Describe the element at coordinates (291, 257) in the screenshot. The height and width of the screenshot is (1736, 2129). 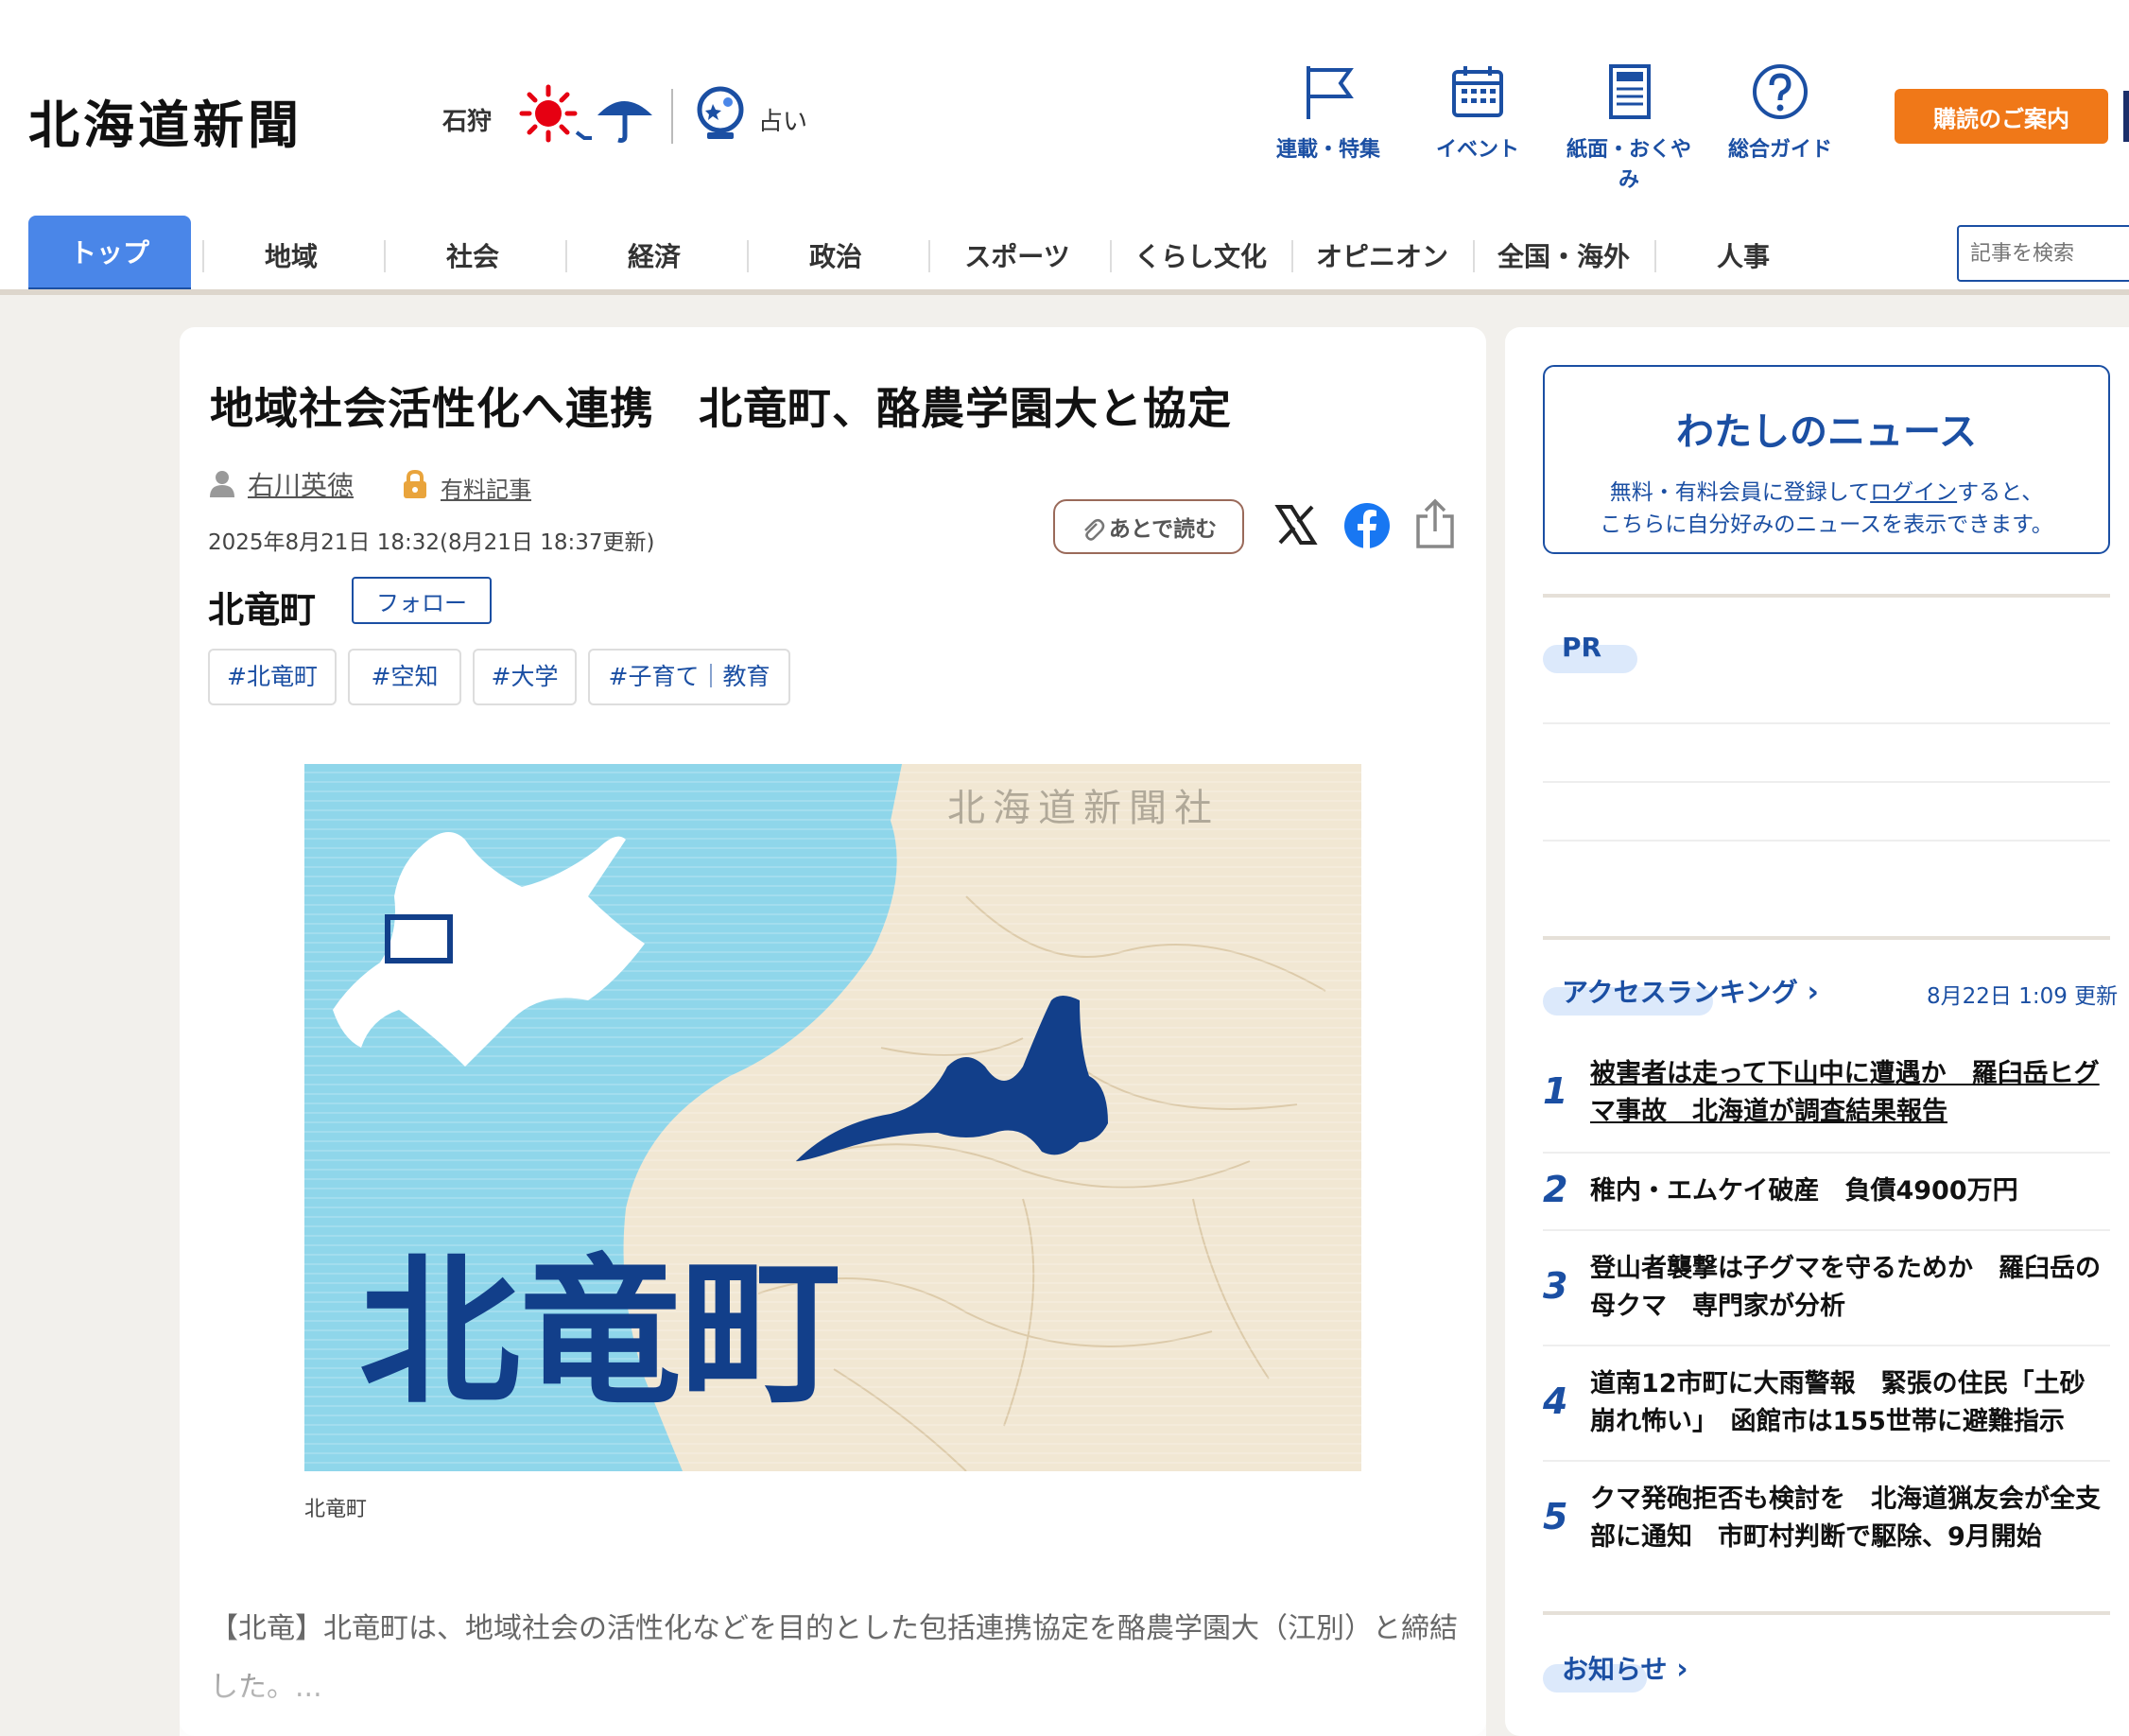
I see `tab-region: 地域` at that location.